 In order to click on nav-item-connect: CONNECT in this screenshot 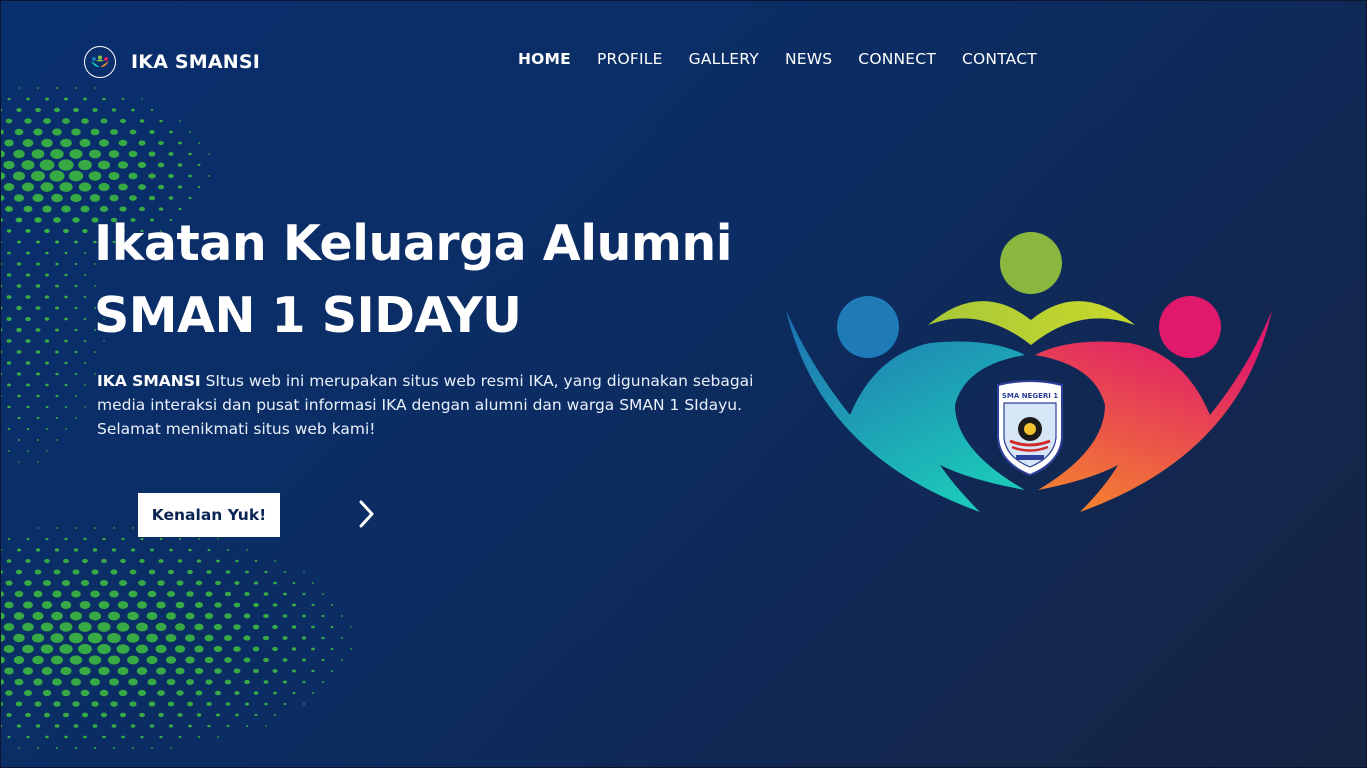, I will do `click(897, 59)`.